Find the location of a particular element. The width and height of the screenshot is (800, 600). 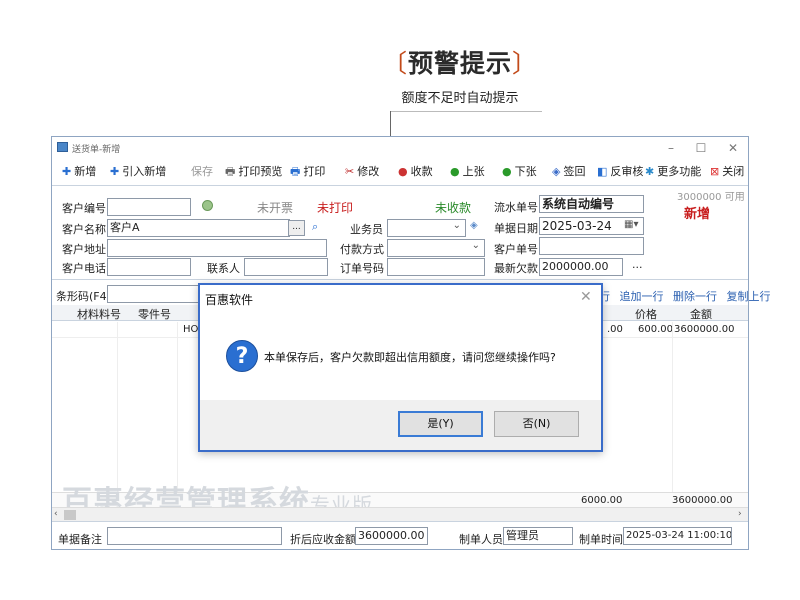

more-icon: ✱ is located at coordinates (650, 171).